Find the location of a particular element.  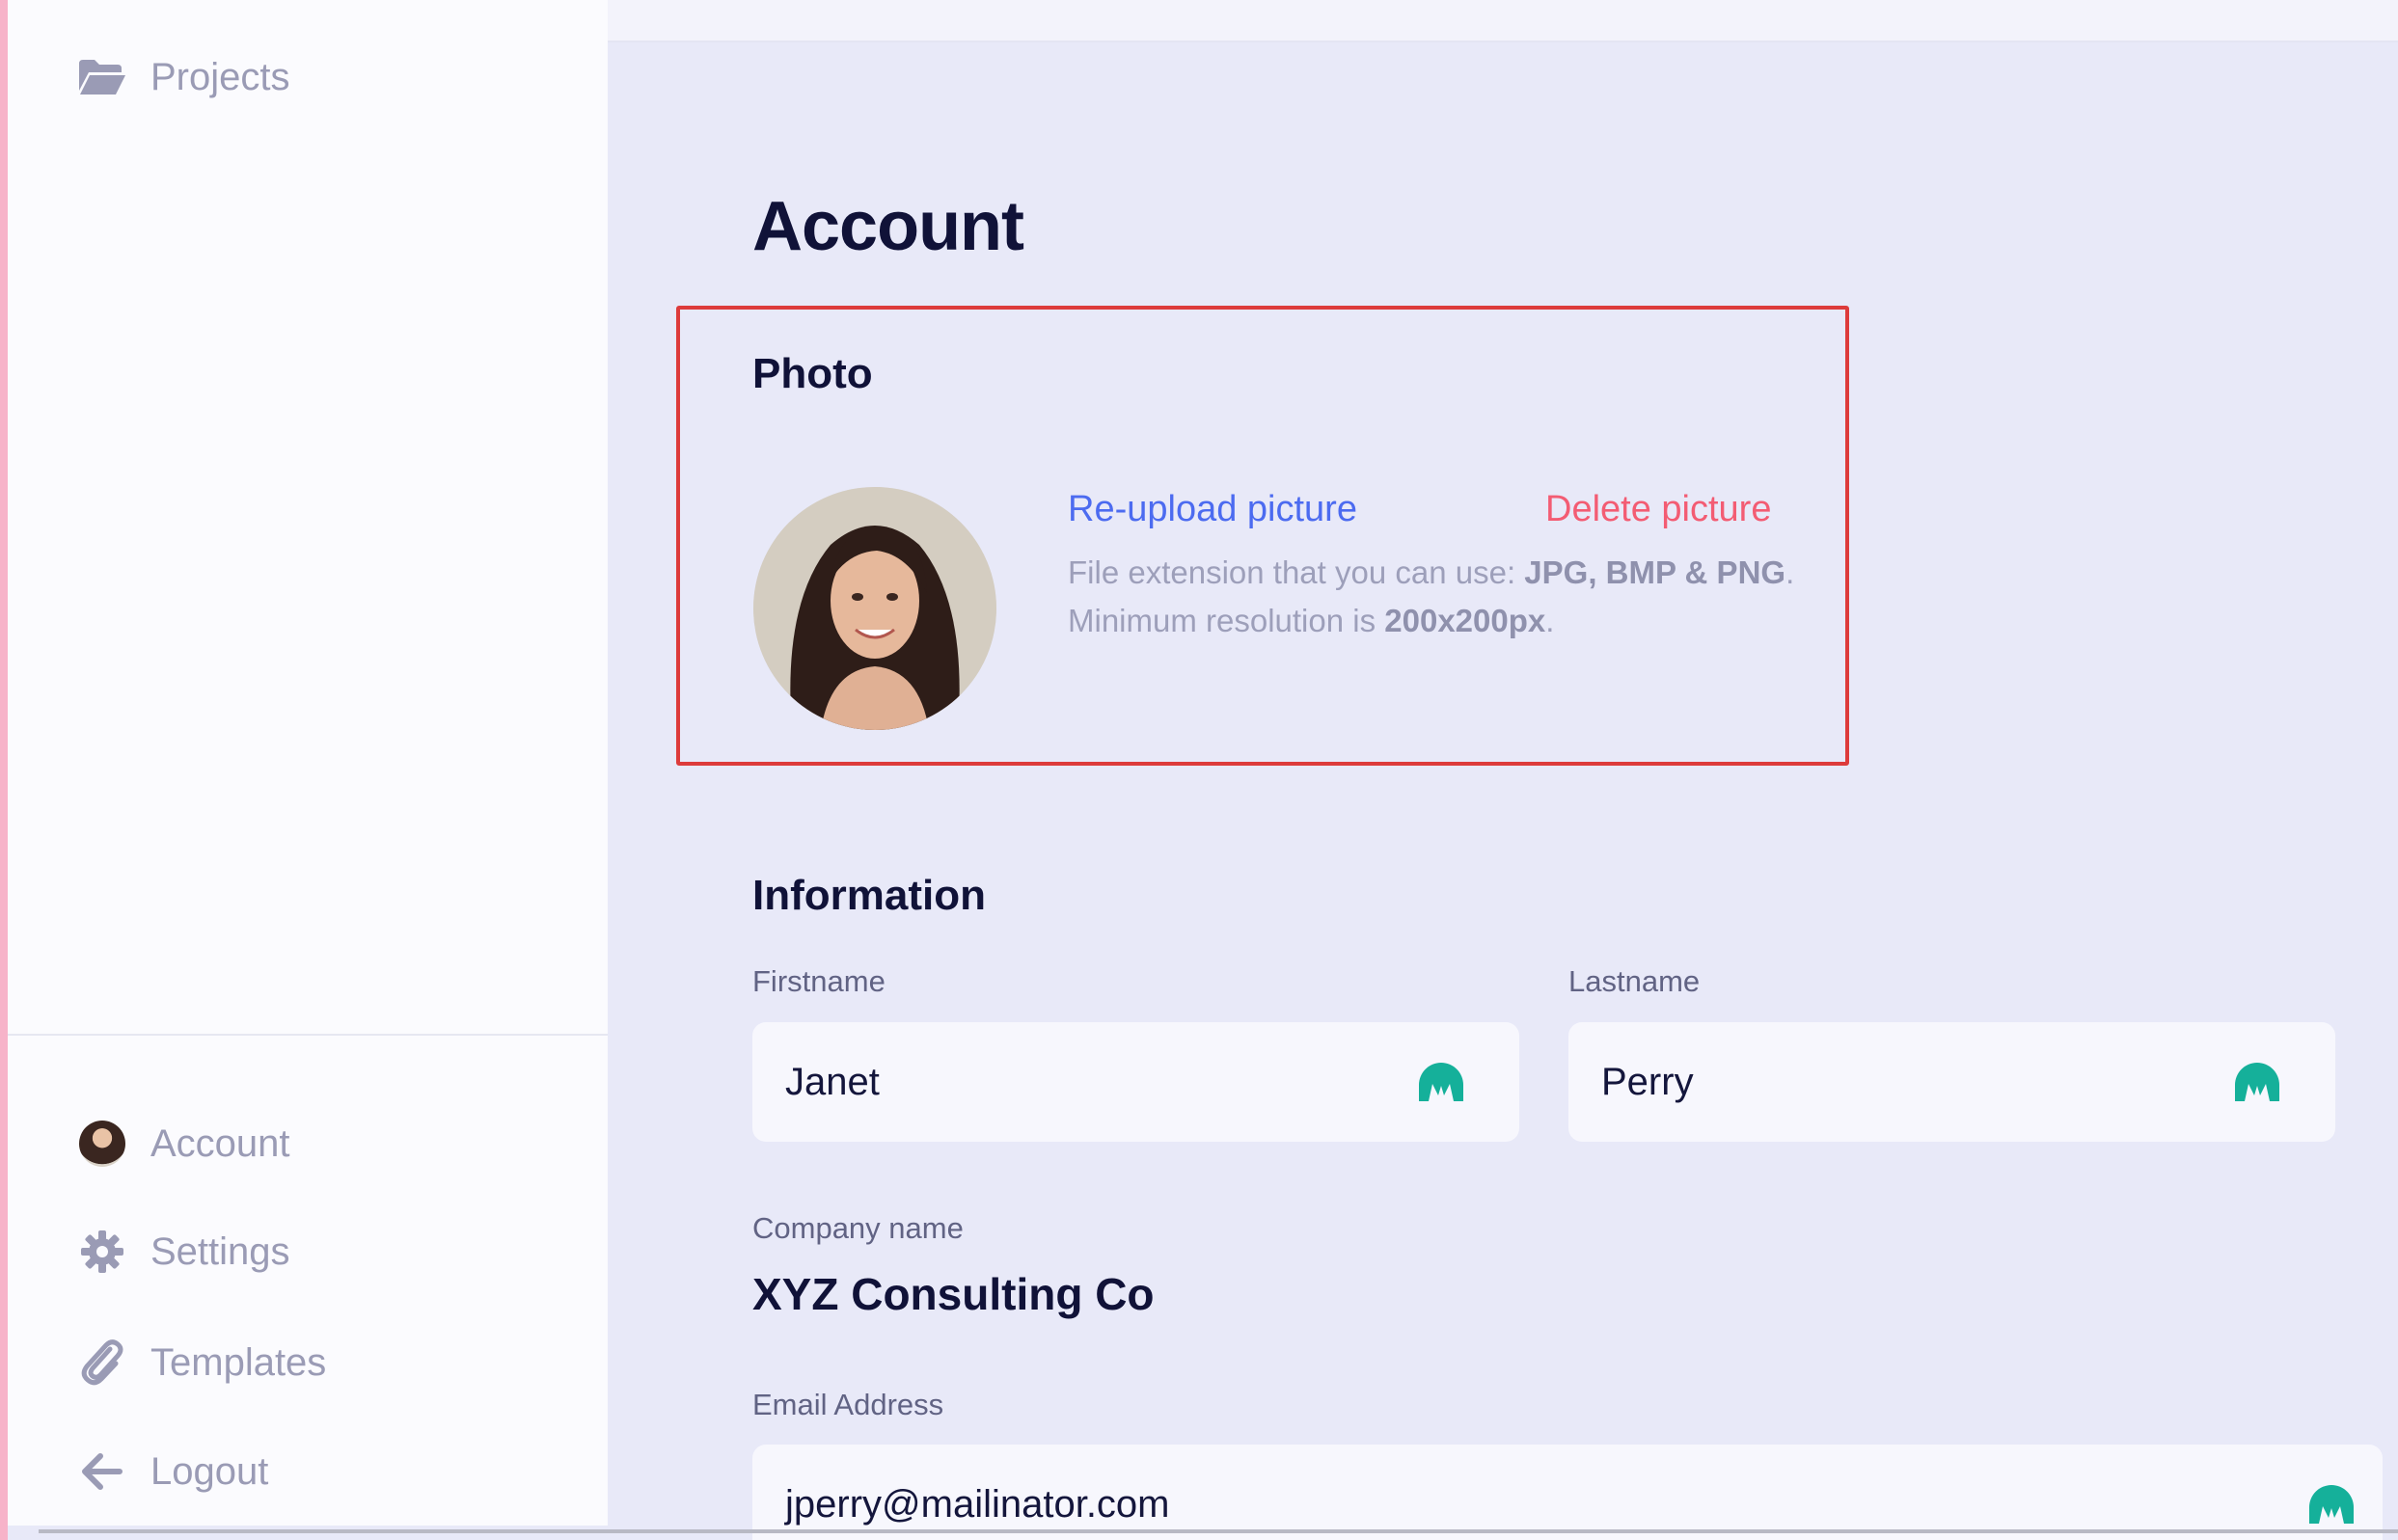

sidebar-divider is located at coordinates (308, 1035).